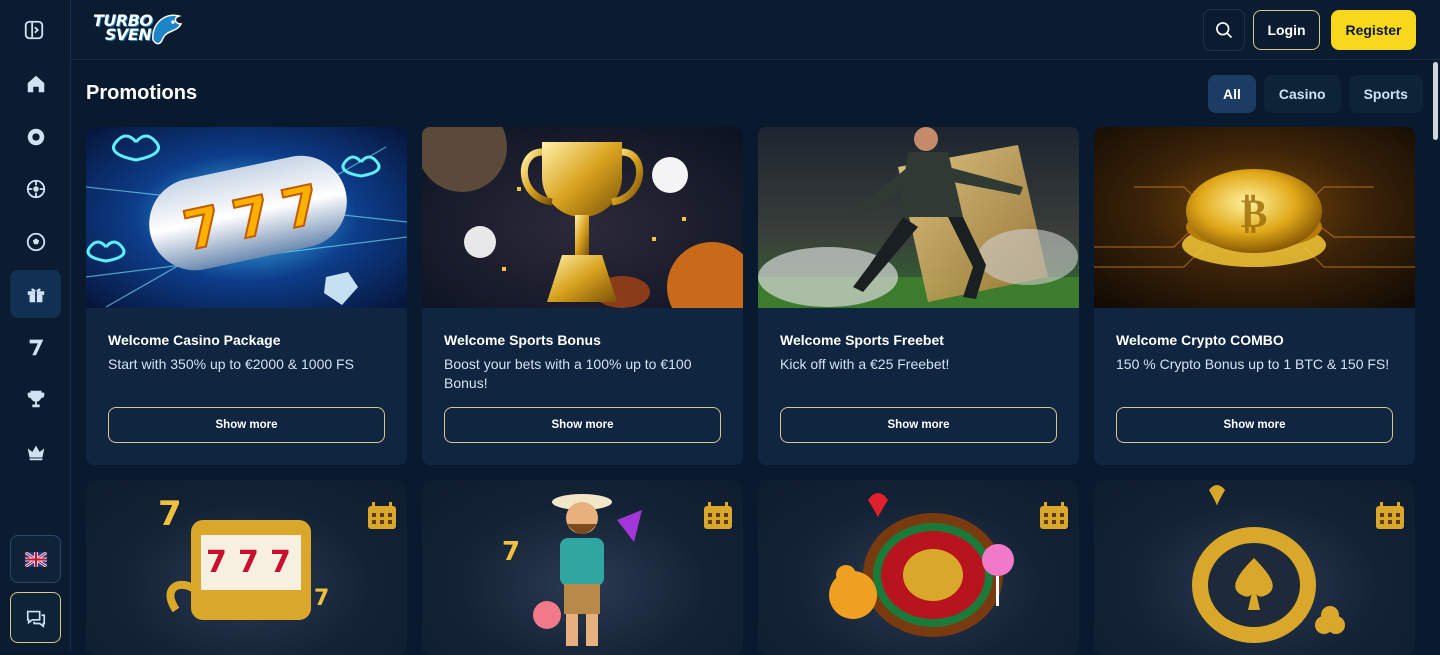  I want to click on roulette-icon, so click(35, 189).